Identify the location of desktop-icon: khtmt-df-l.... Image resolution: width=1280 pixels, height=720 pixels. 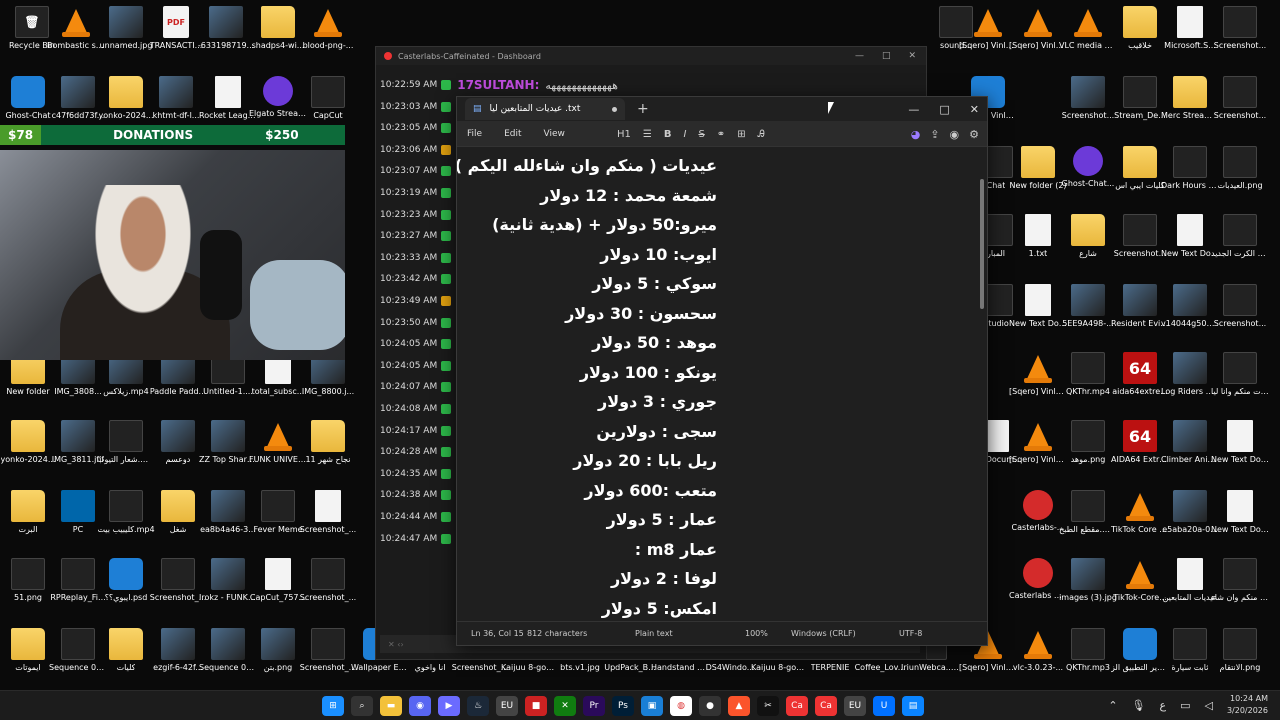
(176, 98).